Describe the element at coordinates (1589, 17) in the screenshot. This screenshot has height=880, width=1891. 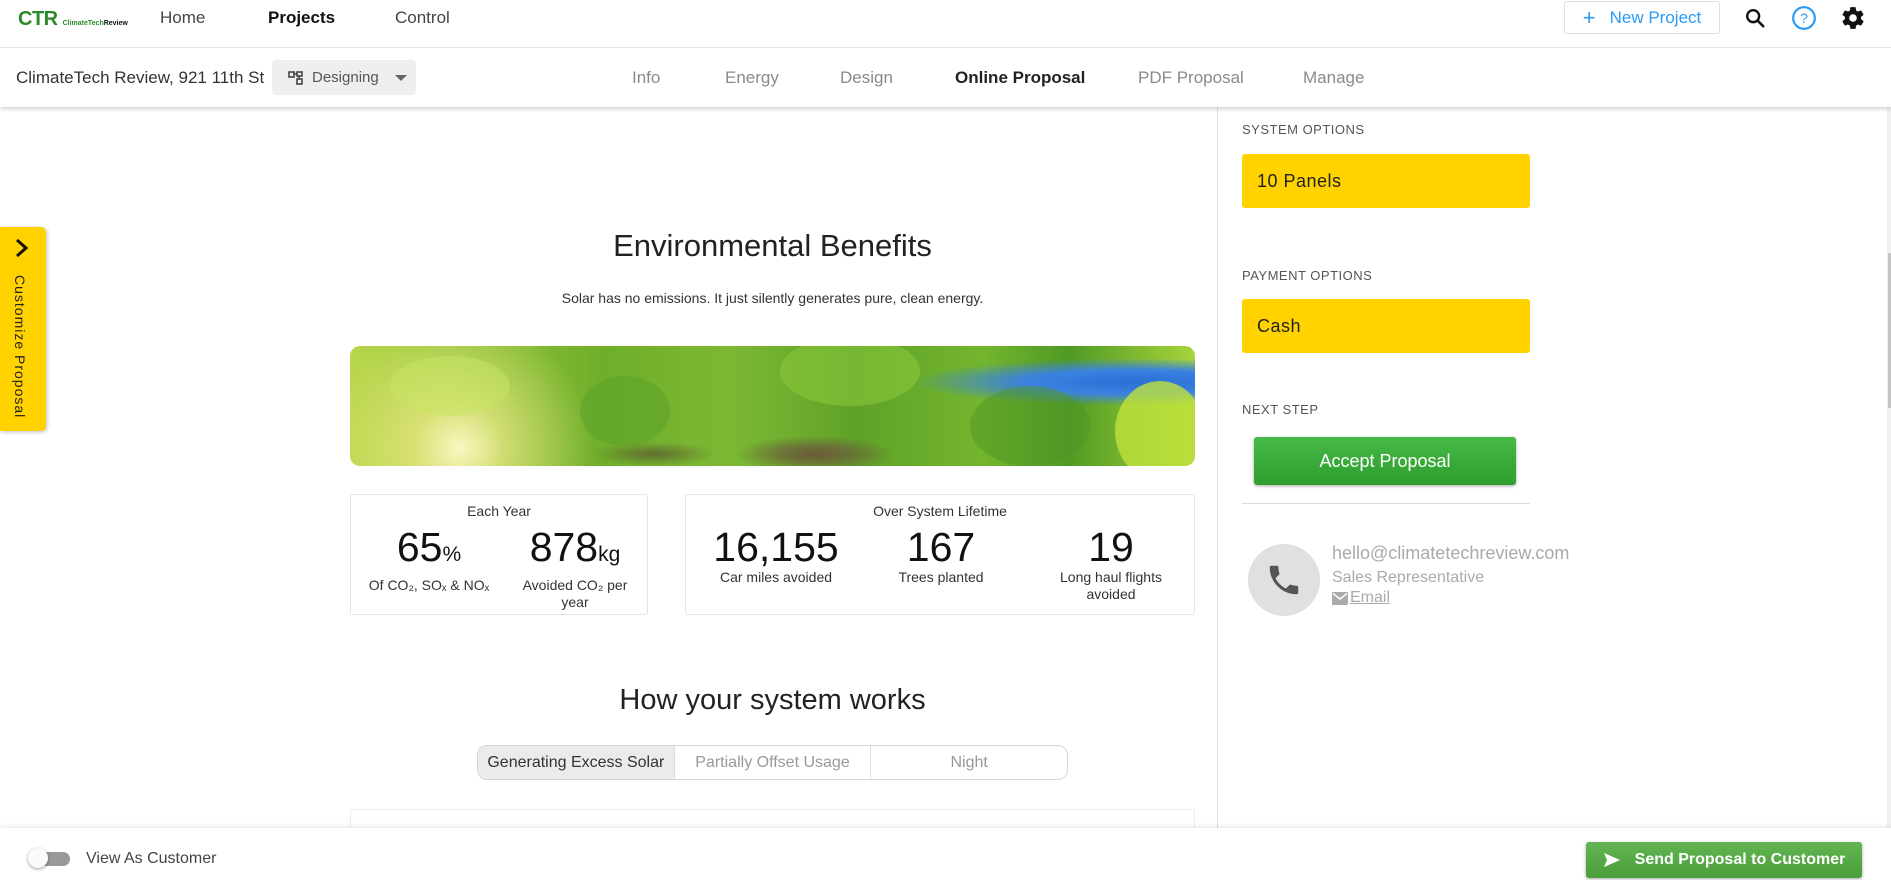
I see `plus-icon: +` at that location.